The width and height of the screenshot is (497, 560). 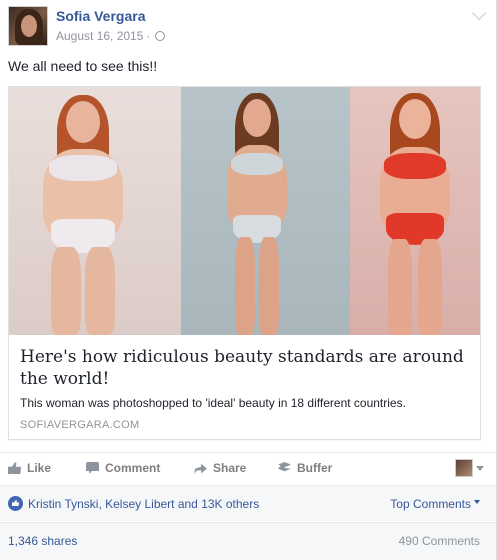 I want to click on globe-icon, so click(x=160, y=36).